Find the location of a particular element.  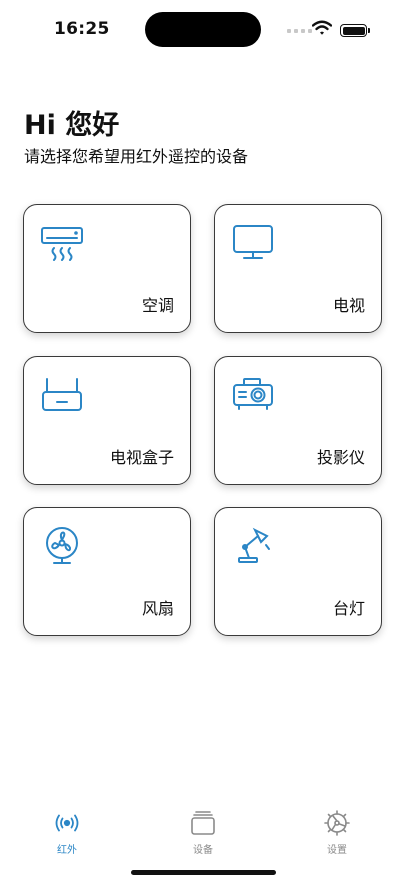

air-conditioner-icon is located at coordinates (62, 243).